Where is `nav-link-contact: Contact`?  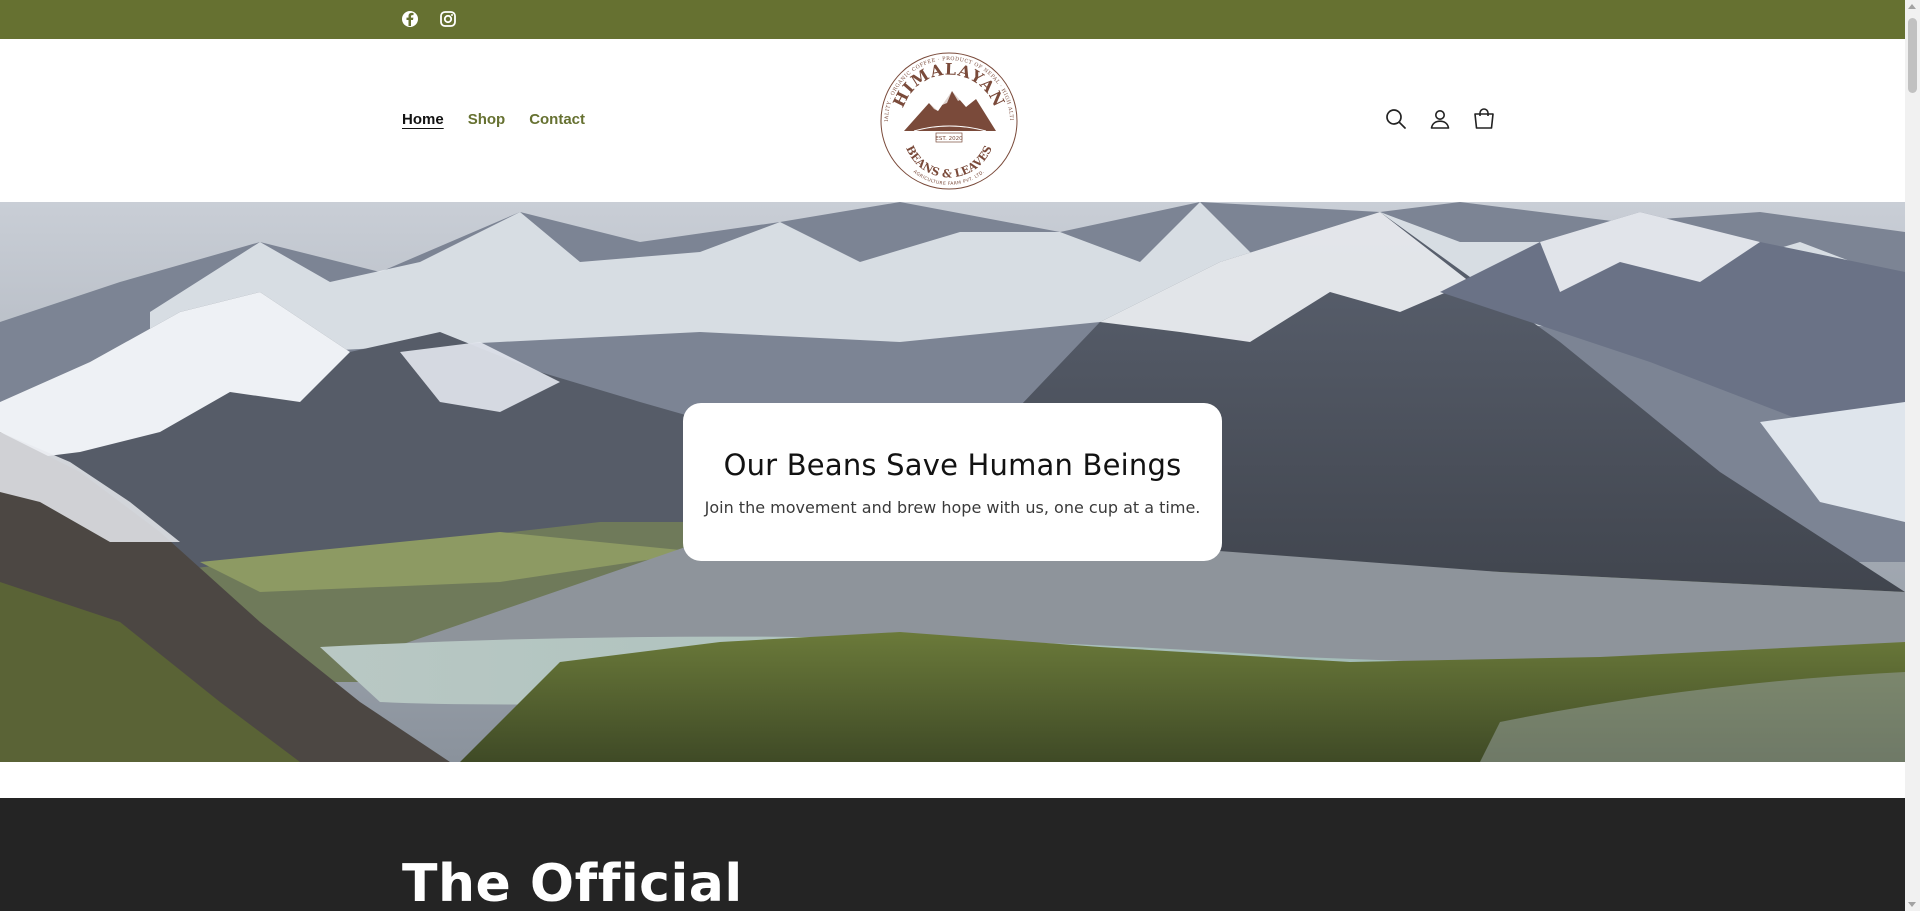
nav-link-contact: Contact is located at coordinates (557, 119).